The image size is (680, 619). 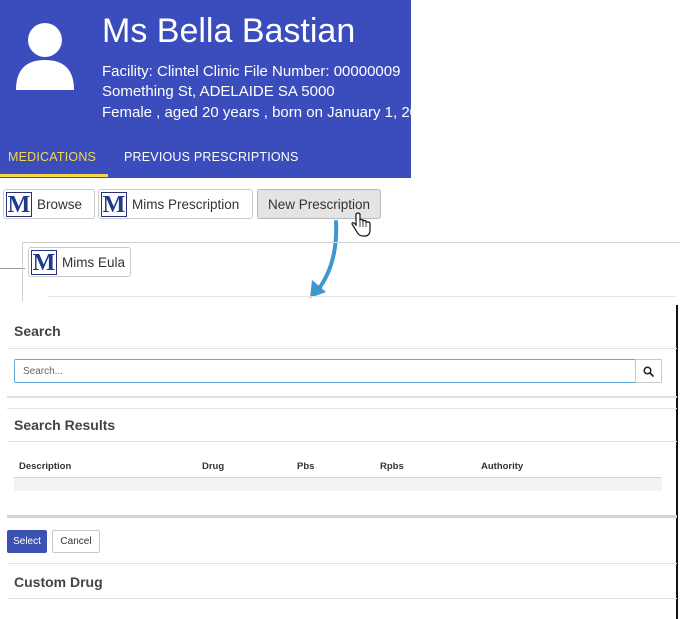 I want to click on table-row, so click(x=338, y=484).